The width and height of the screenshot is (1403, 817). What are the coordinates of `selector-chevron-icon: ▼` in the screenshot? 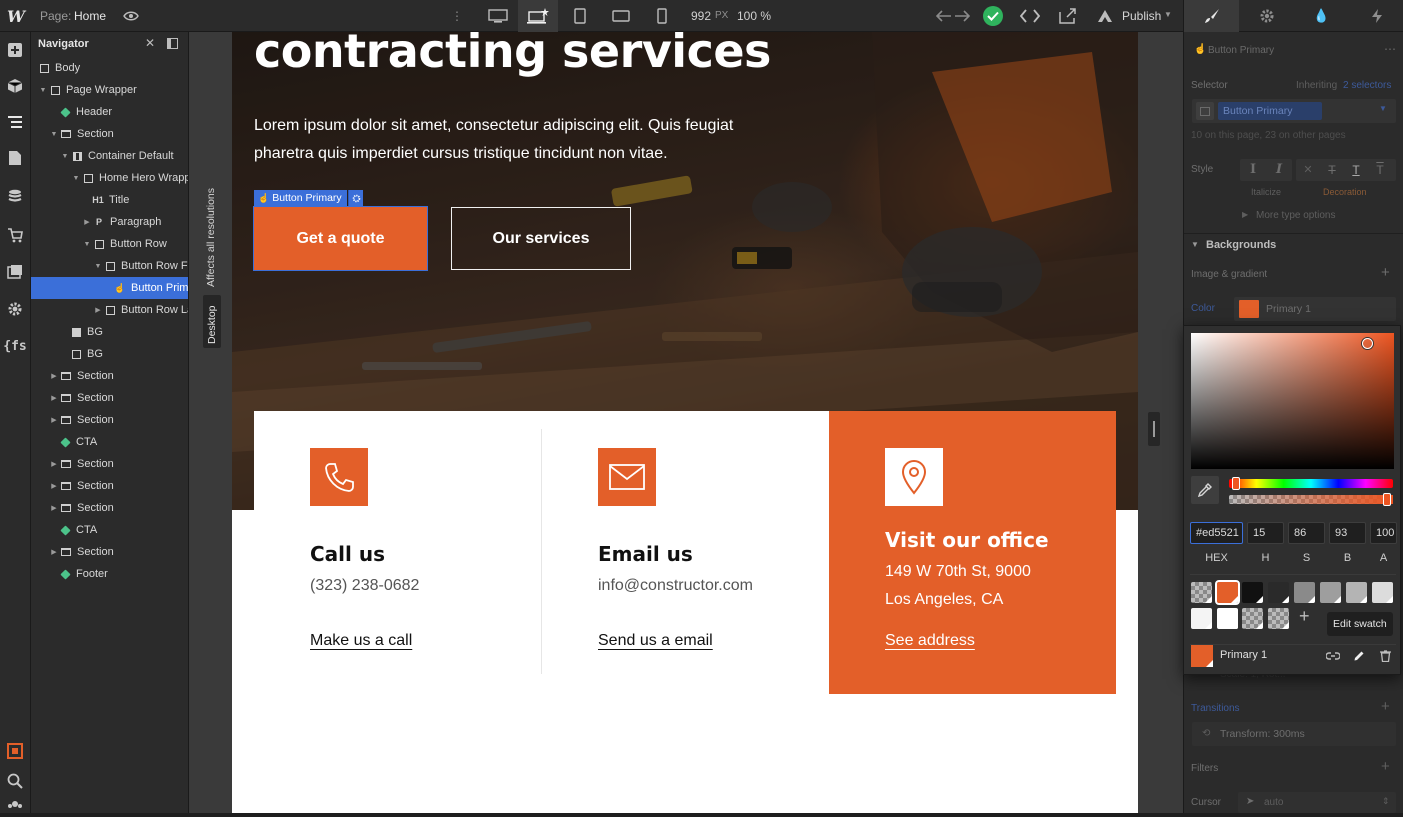 It's located at (1383, 108).